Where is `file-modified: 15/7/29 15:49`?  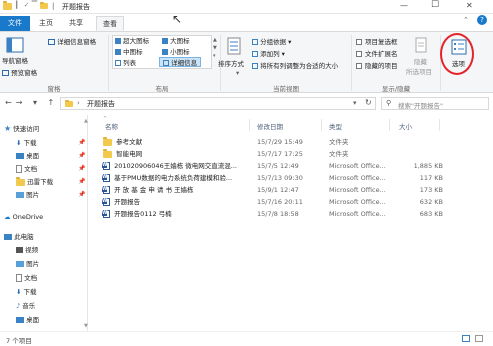 file-modified: 15/7/29 15:49 is located at coordinates (280, 142).